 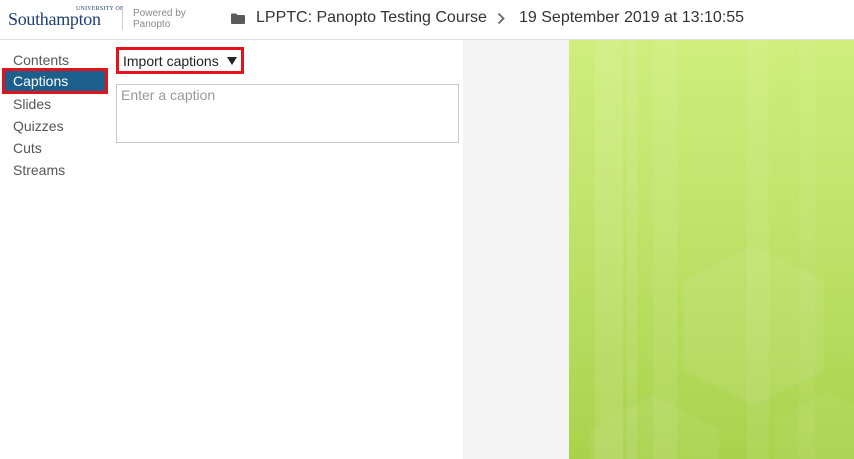 What do you see at coordinates (287, 113) in the screenshot?
I see `caption-input` at bounding box center [287, 113].